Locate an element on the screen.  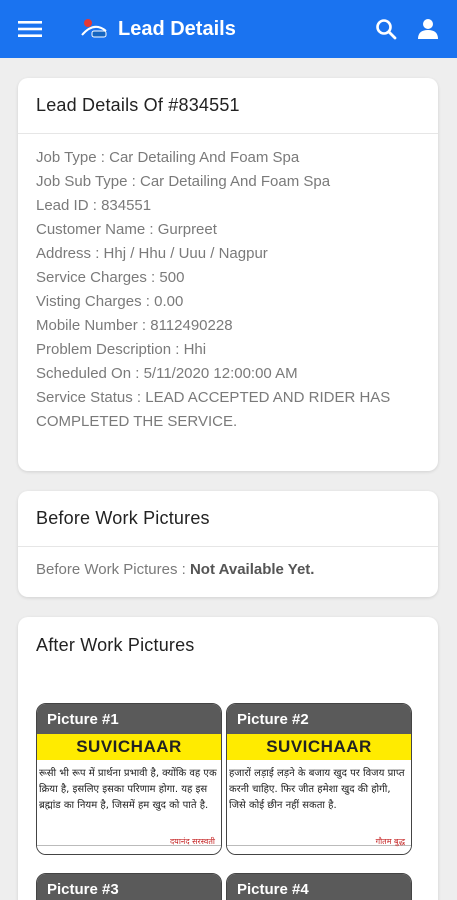
detail-row: Job Sub TypeCar Detailing And Foam Spa is located at coordinates (228, 182).